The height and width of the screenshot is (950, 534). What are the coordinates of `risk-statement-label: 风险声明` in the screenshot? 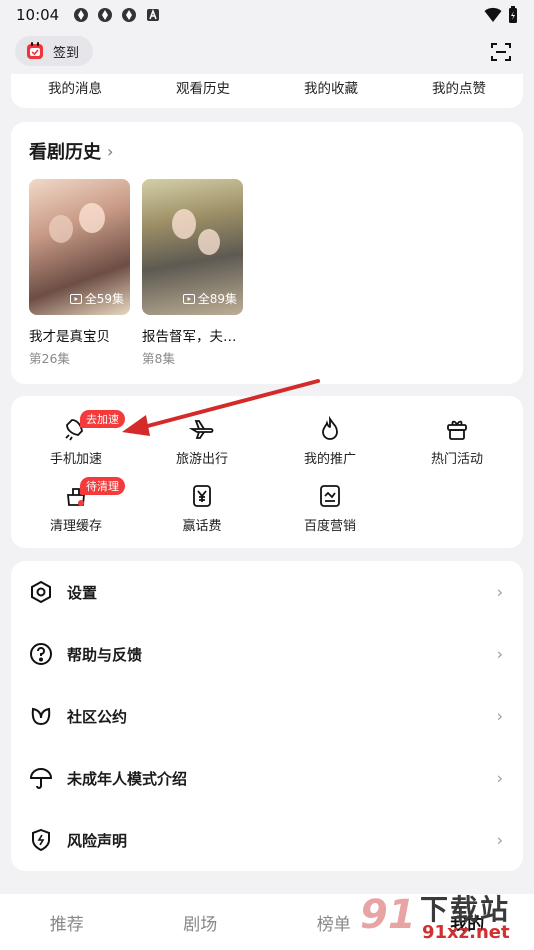 It's located at (97, 840).